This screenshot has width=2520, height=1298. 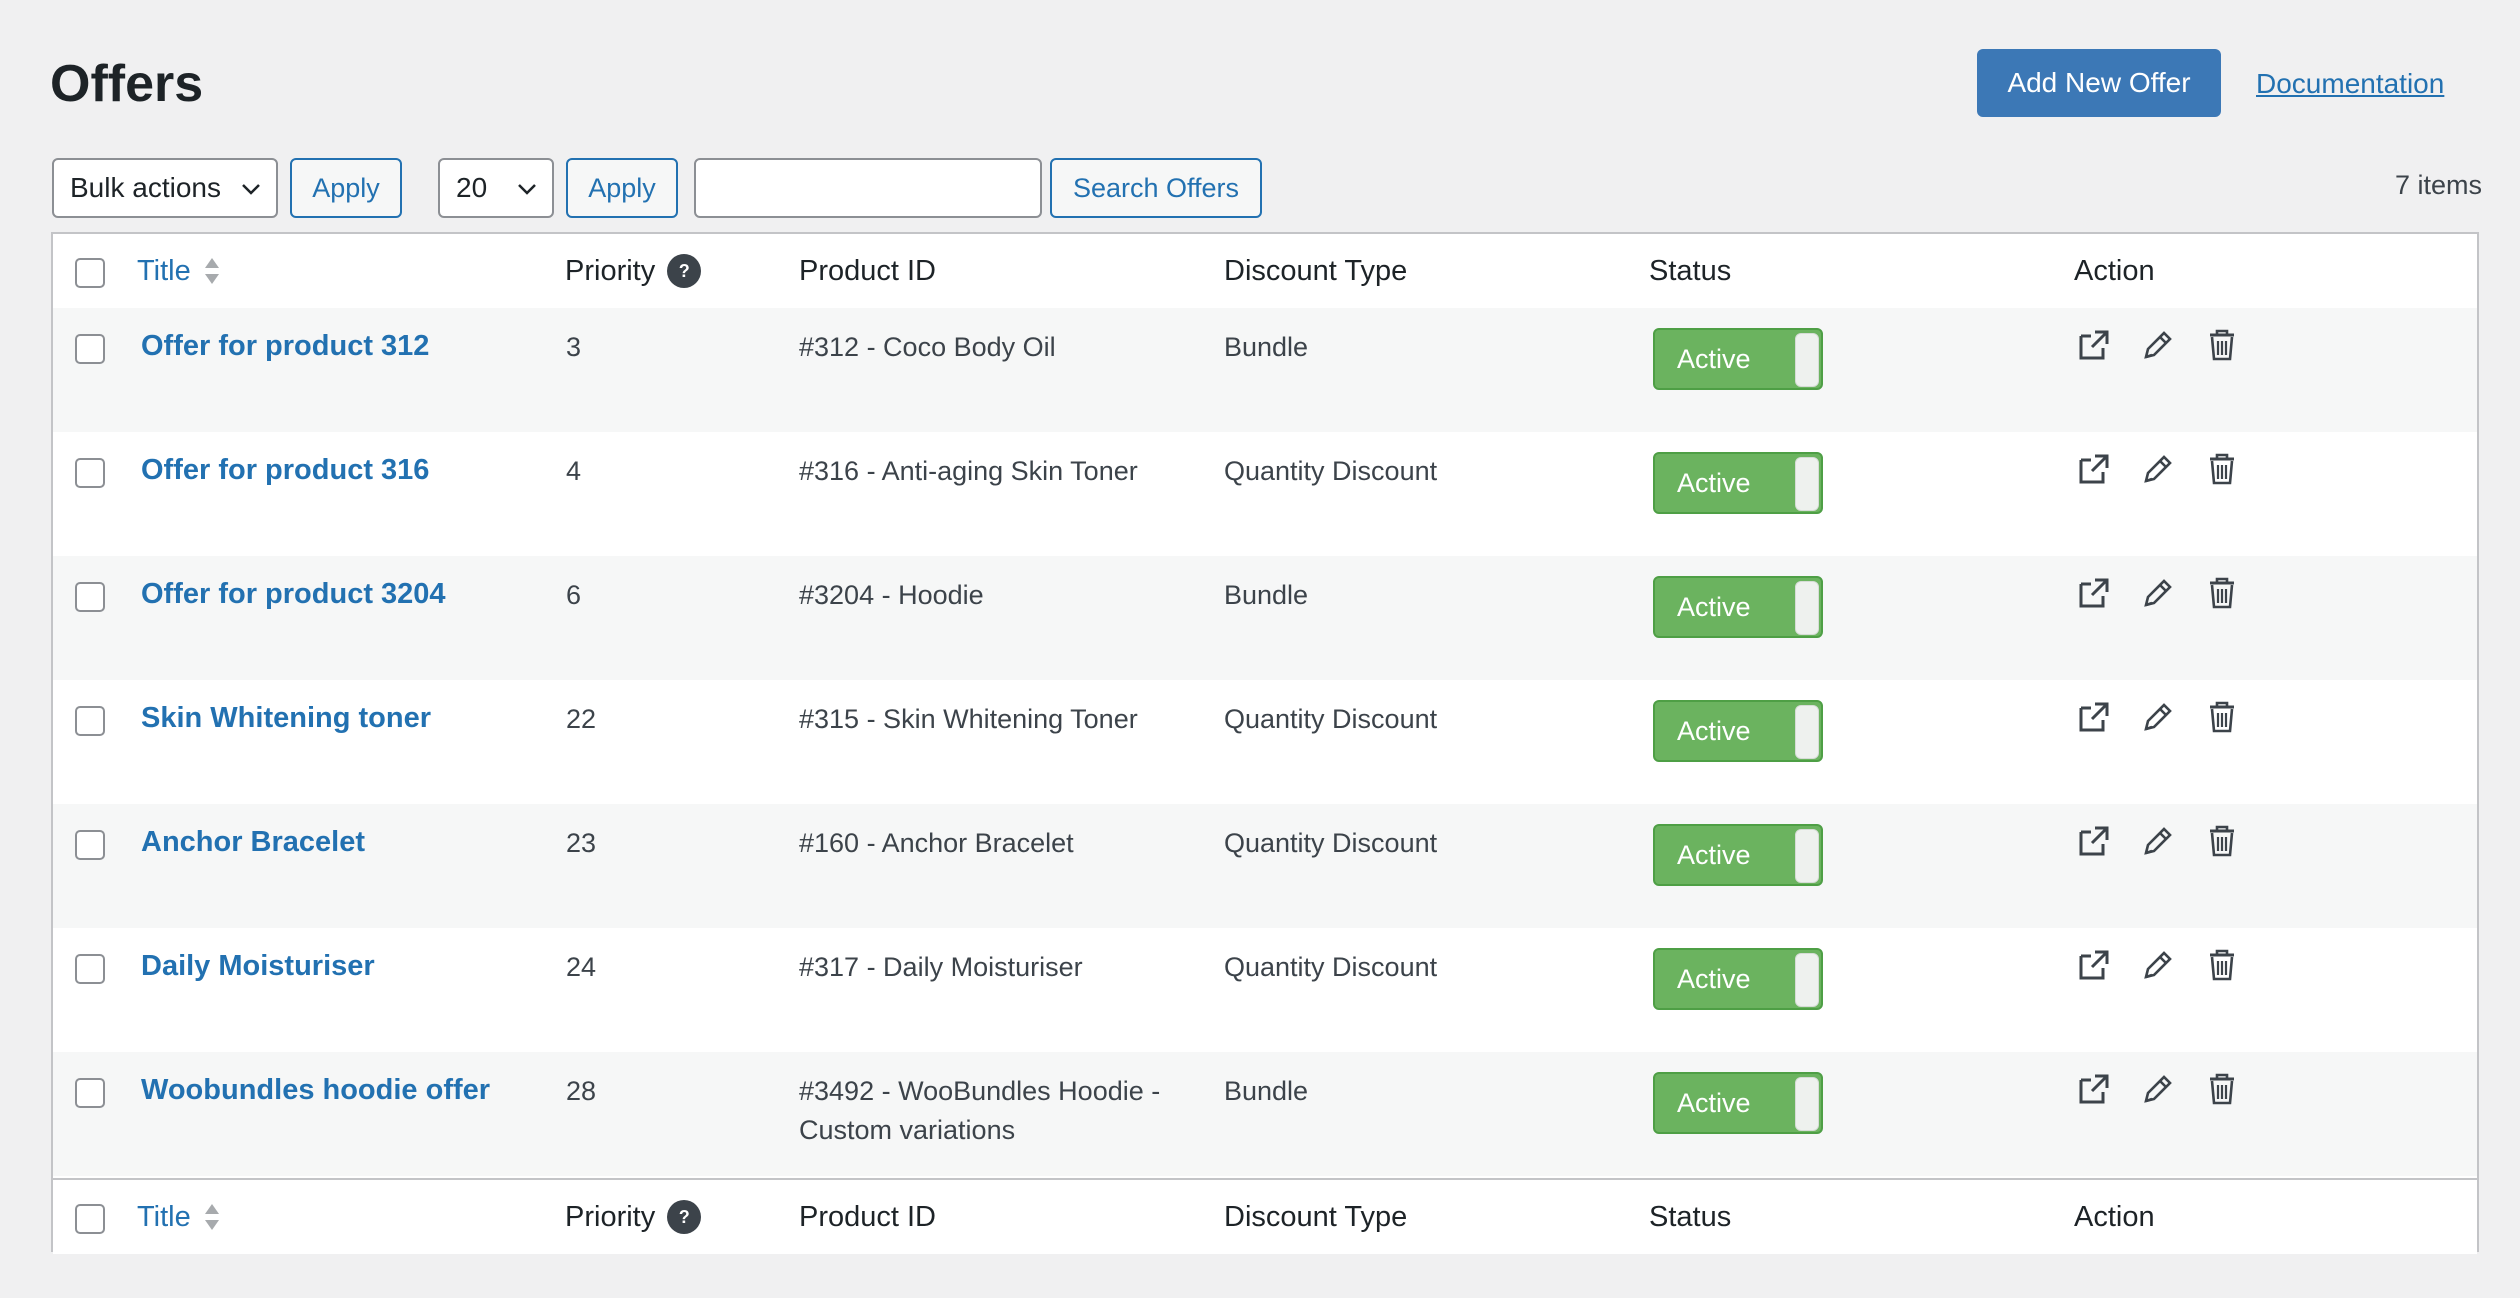 What do you see at coordinates (164, 271) in the screenshot?
I see `column-title-label: Title` at bounding box center [164, 271].